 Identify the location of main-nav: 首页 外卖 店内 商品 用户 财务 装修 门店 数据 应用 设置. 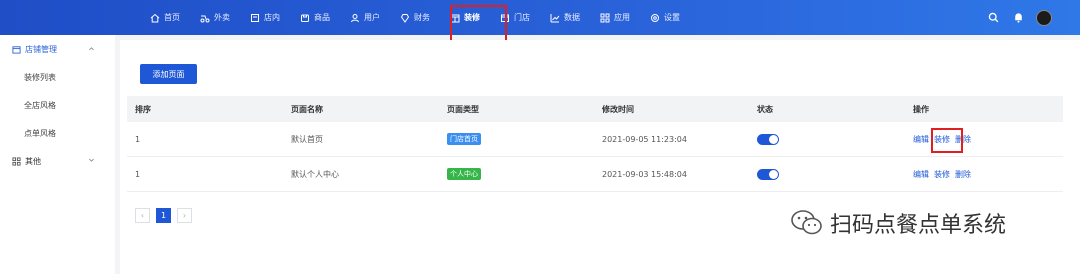
(415, 17).